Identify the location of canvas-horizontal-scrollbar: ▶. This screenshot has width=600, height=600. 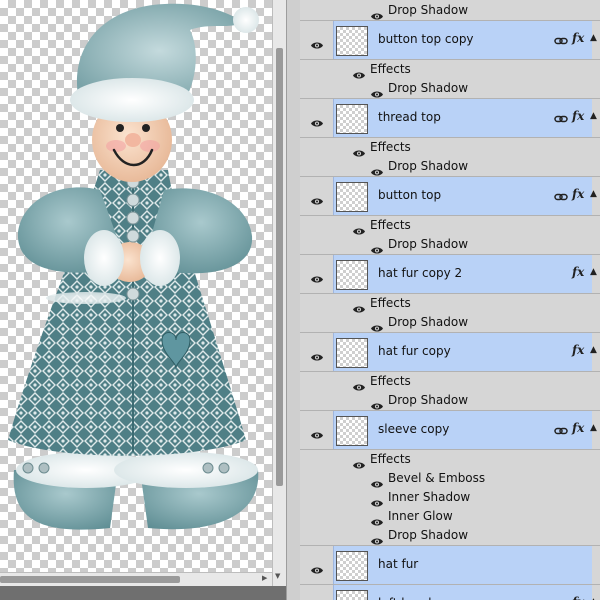
(136, 579).